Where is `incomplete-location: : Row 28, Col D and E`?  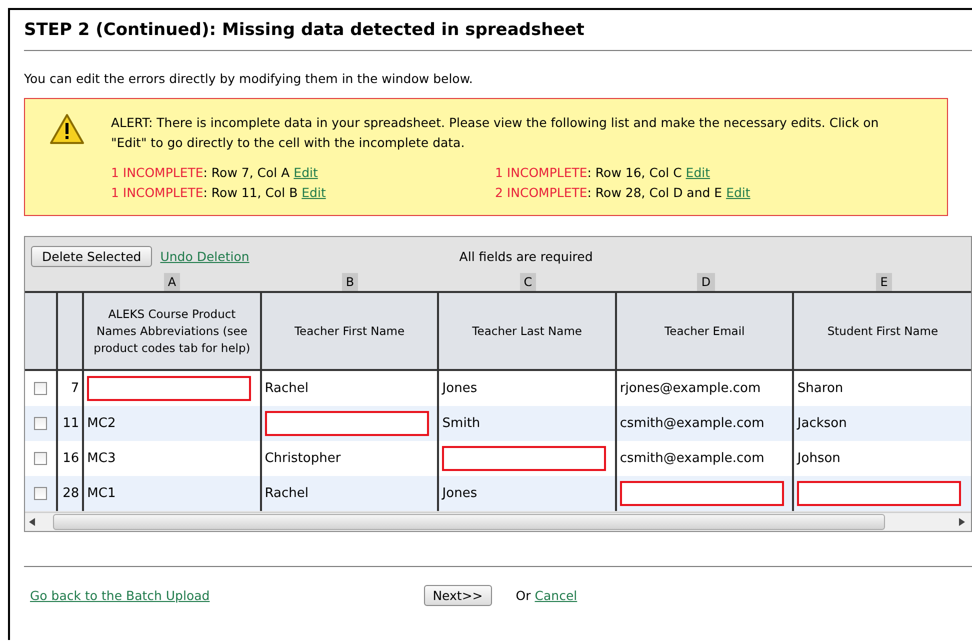
incomplete-location: : Row 28, Col D and E is located at coordinates (654, 192).